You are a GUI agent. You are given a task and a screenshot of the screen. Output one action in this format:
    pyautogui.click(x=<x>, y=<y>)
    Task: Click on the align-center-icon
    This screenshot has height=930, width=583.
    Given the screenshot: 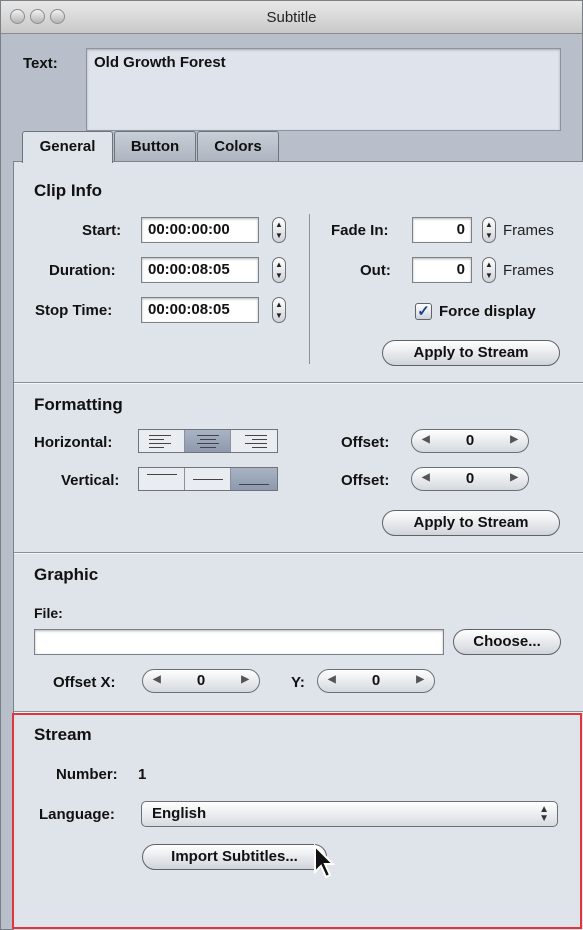 What is the action you would take?
    pyautogui.click(x=208, y=441)
    